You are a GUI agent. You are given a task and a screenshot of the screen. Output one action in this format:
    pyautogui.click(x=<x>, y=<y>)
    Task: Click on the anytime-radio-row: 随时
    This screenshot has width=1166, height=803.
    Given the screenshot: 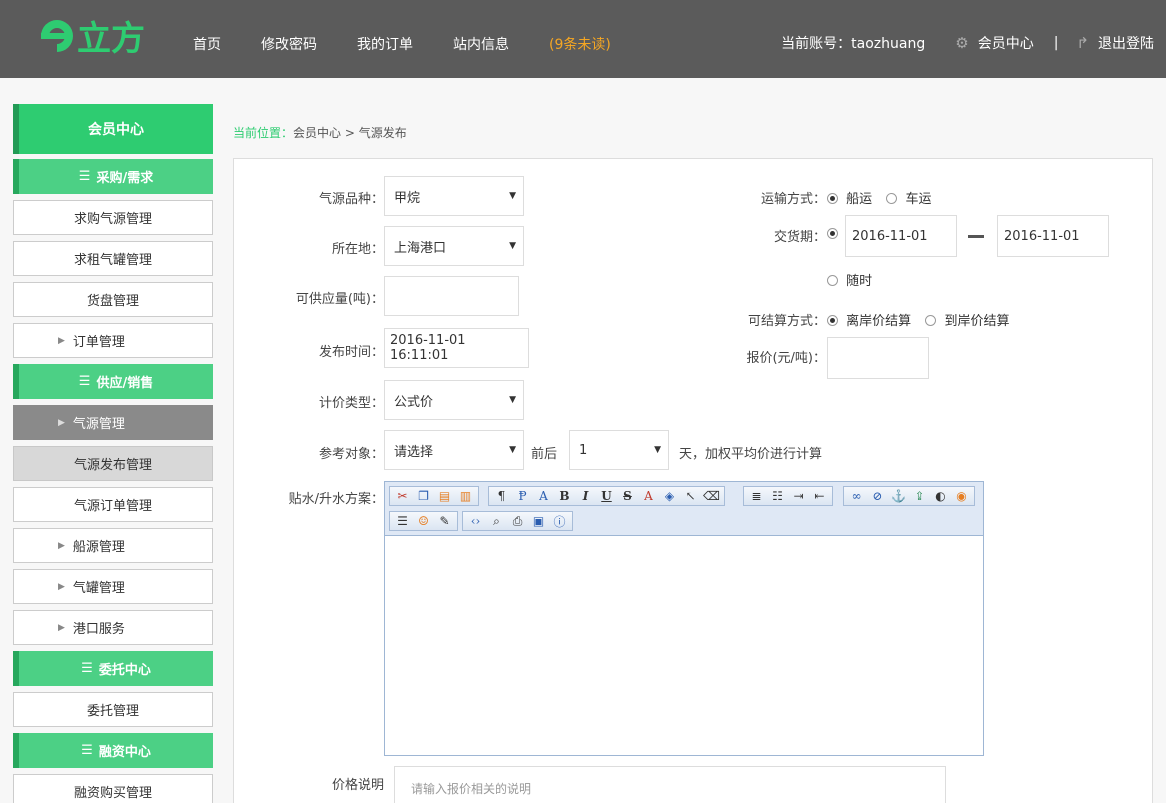 What is the action you would take?
    pyautogui.click(x=849, y=279)
    